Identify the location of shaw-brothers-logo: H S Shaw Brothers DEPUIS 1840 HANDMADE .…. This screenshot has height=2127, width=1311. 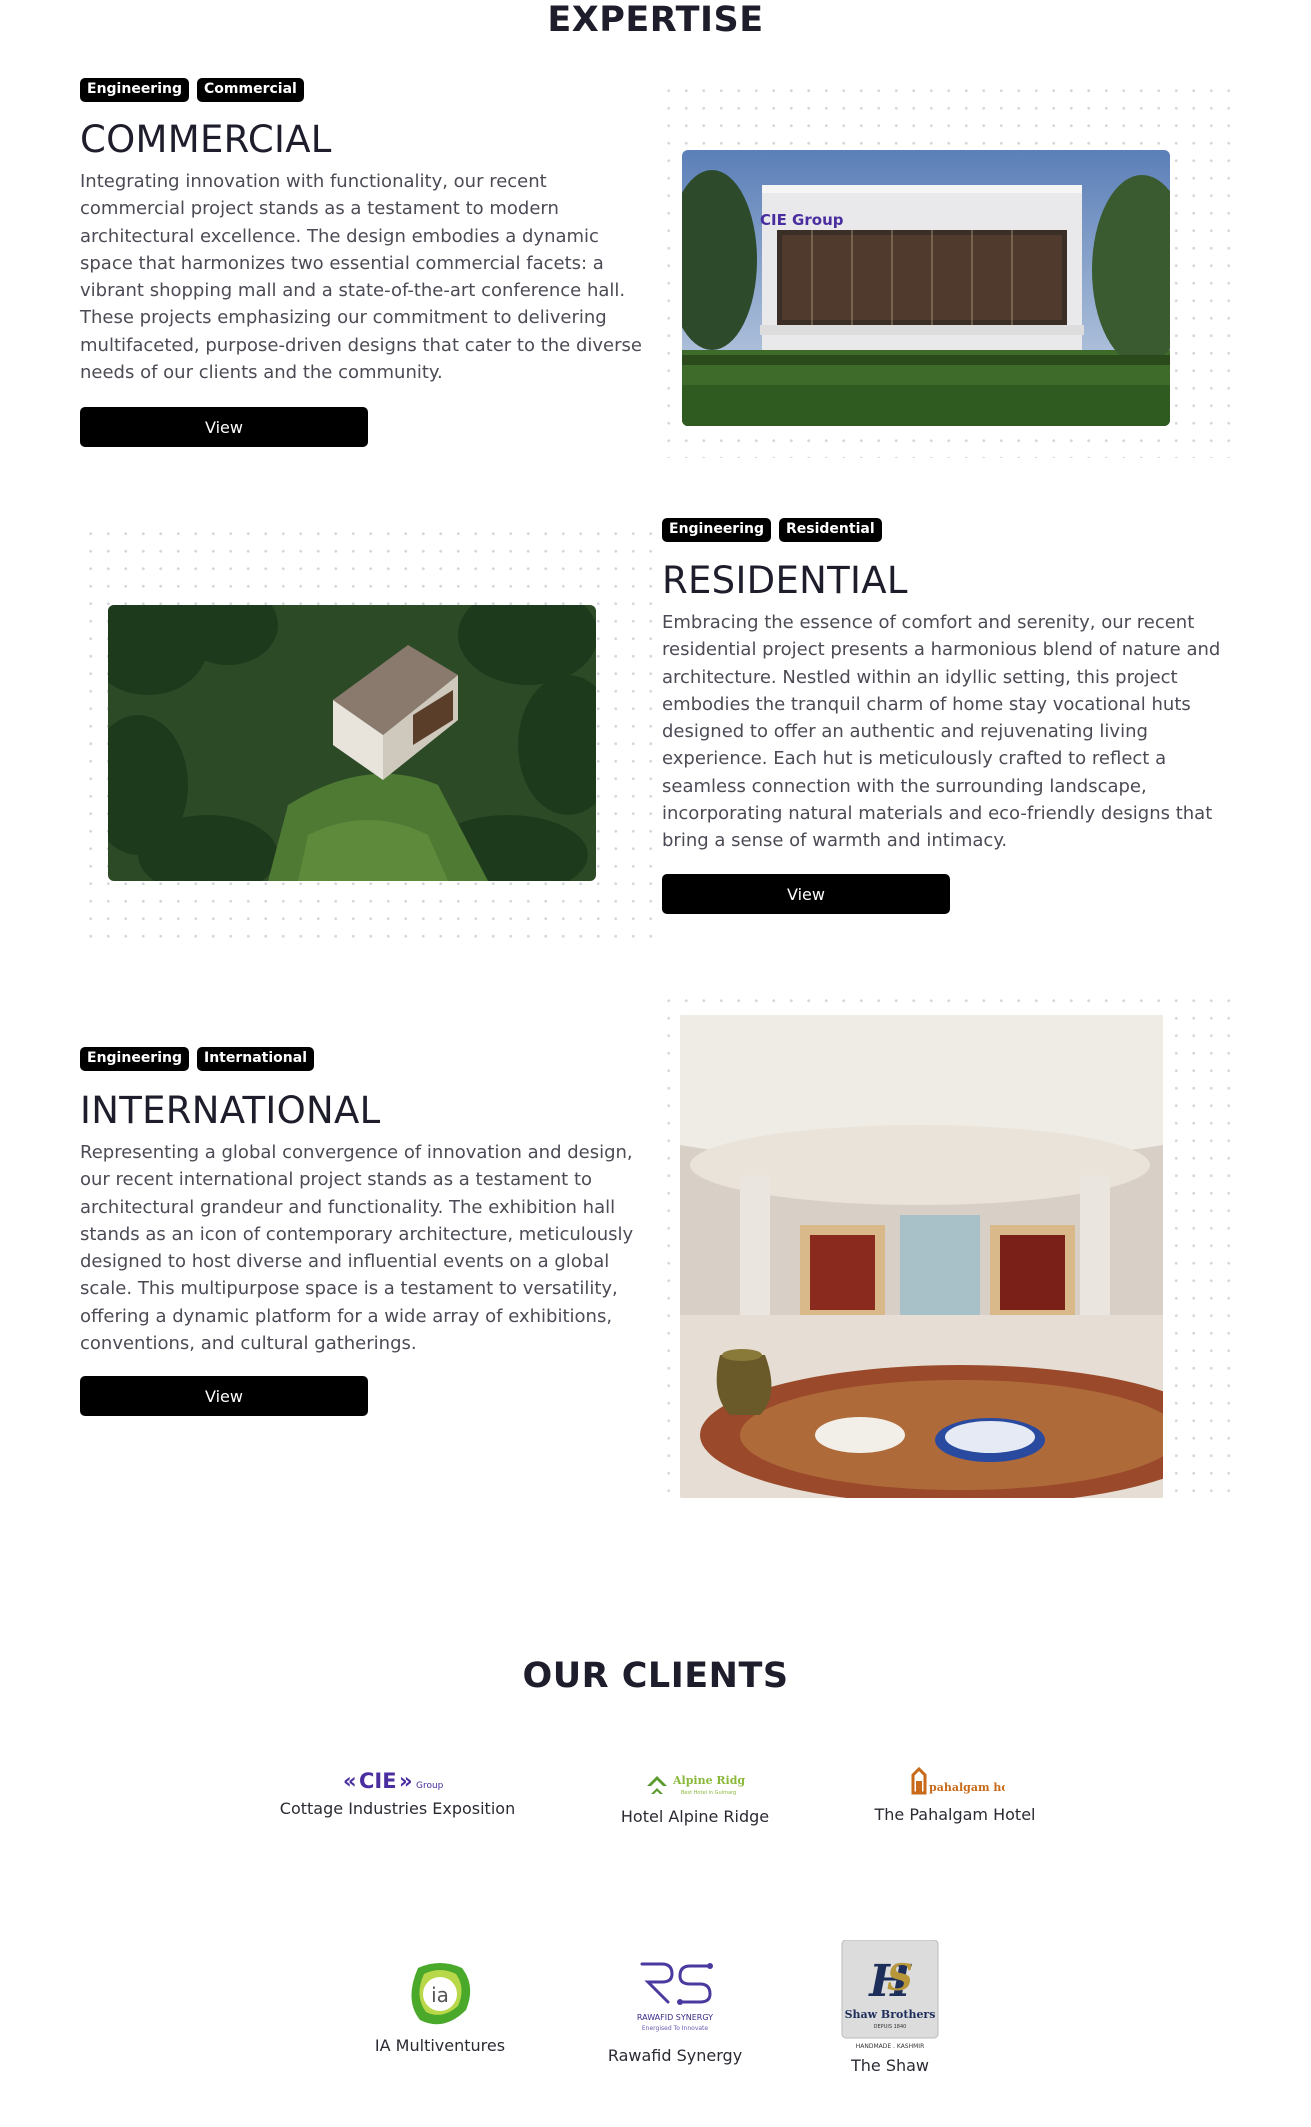
(890, 1995).